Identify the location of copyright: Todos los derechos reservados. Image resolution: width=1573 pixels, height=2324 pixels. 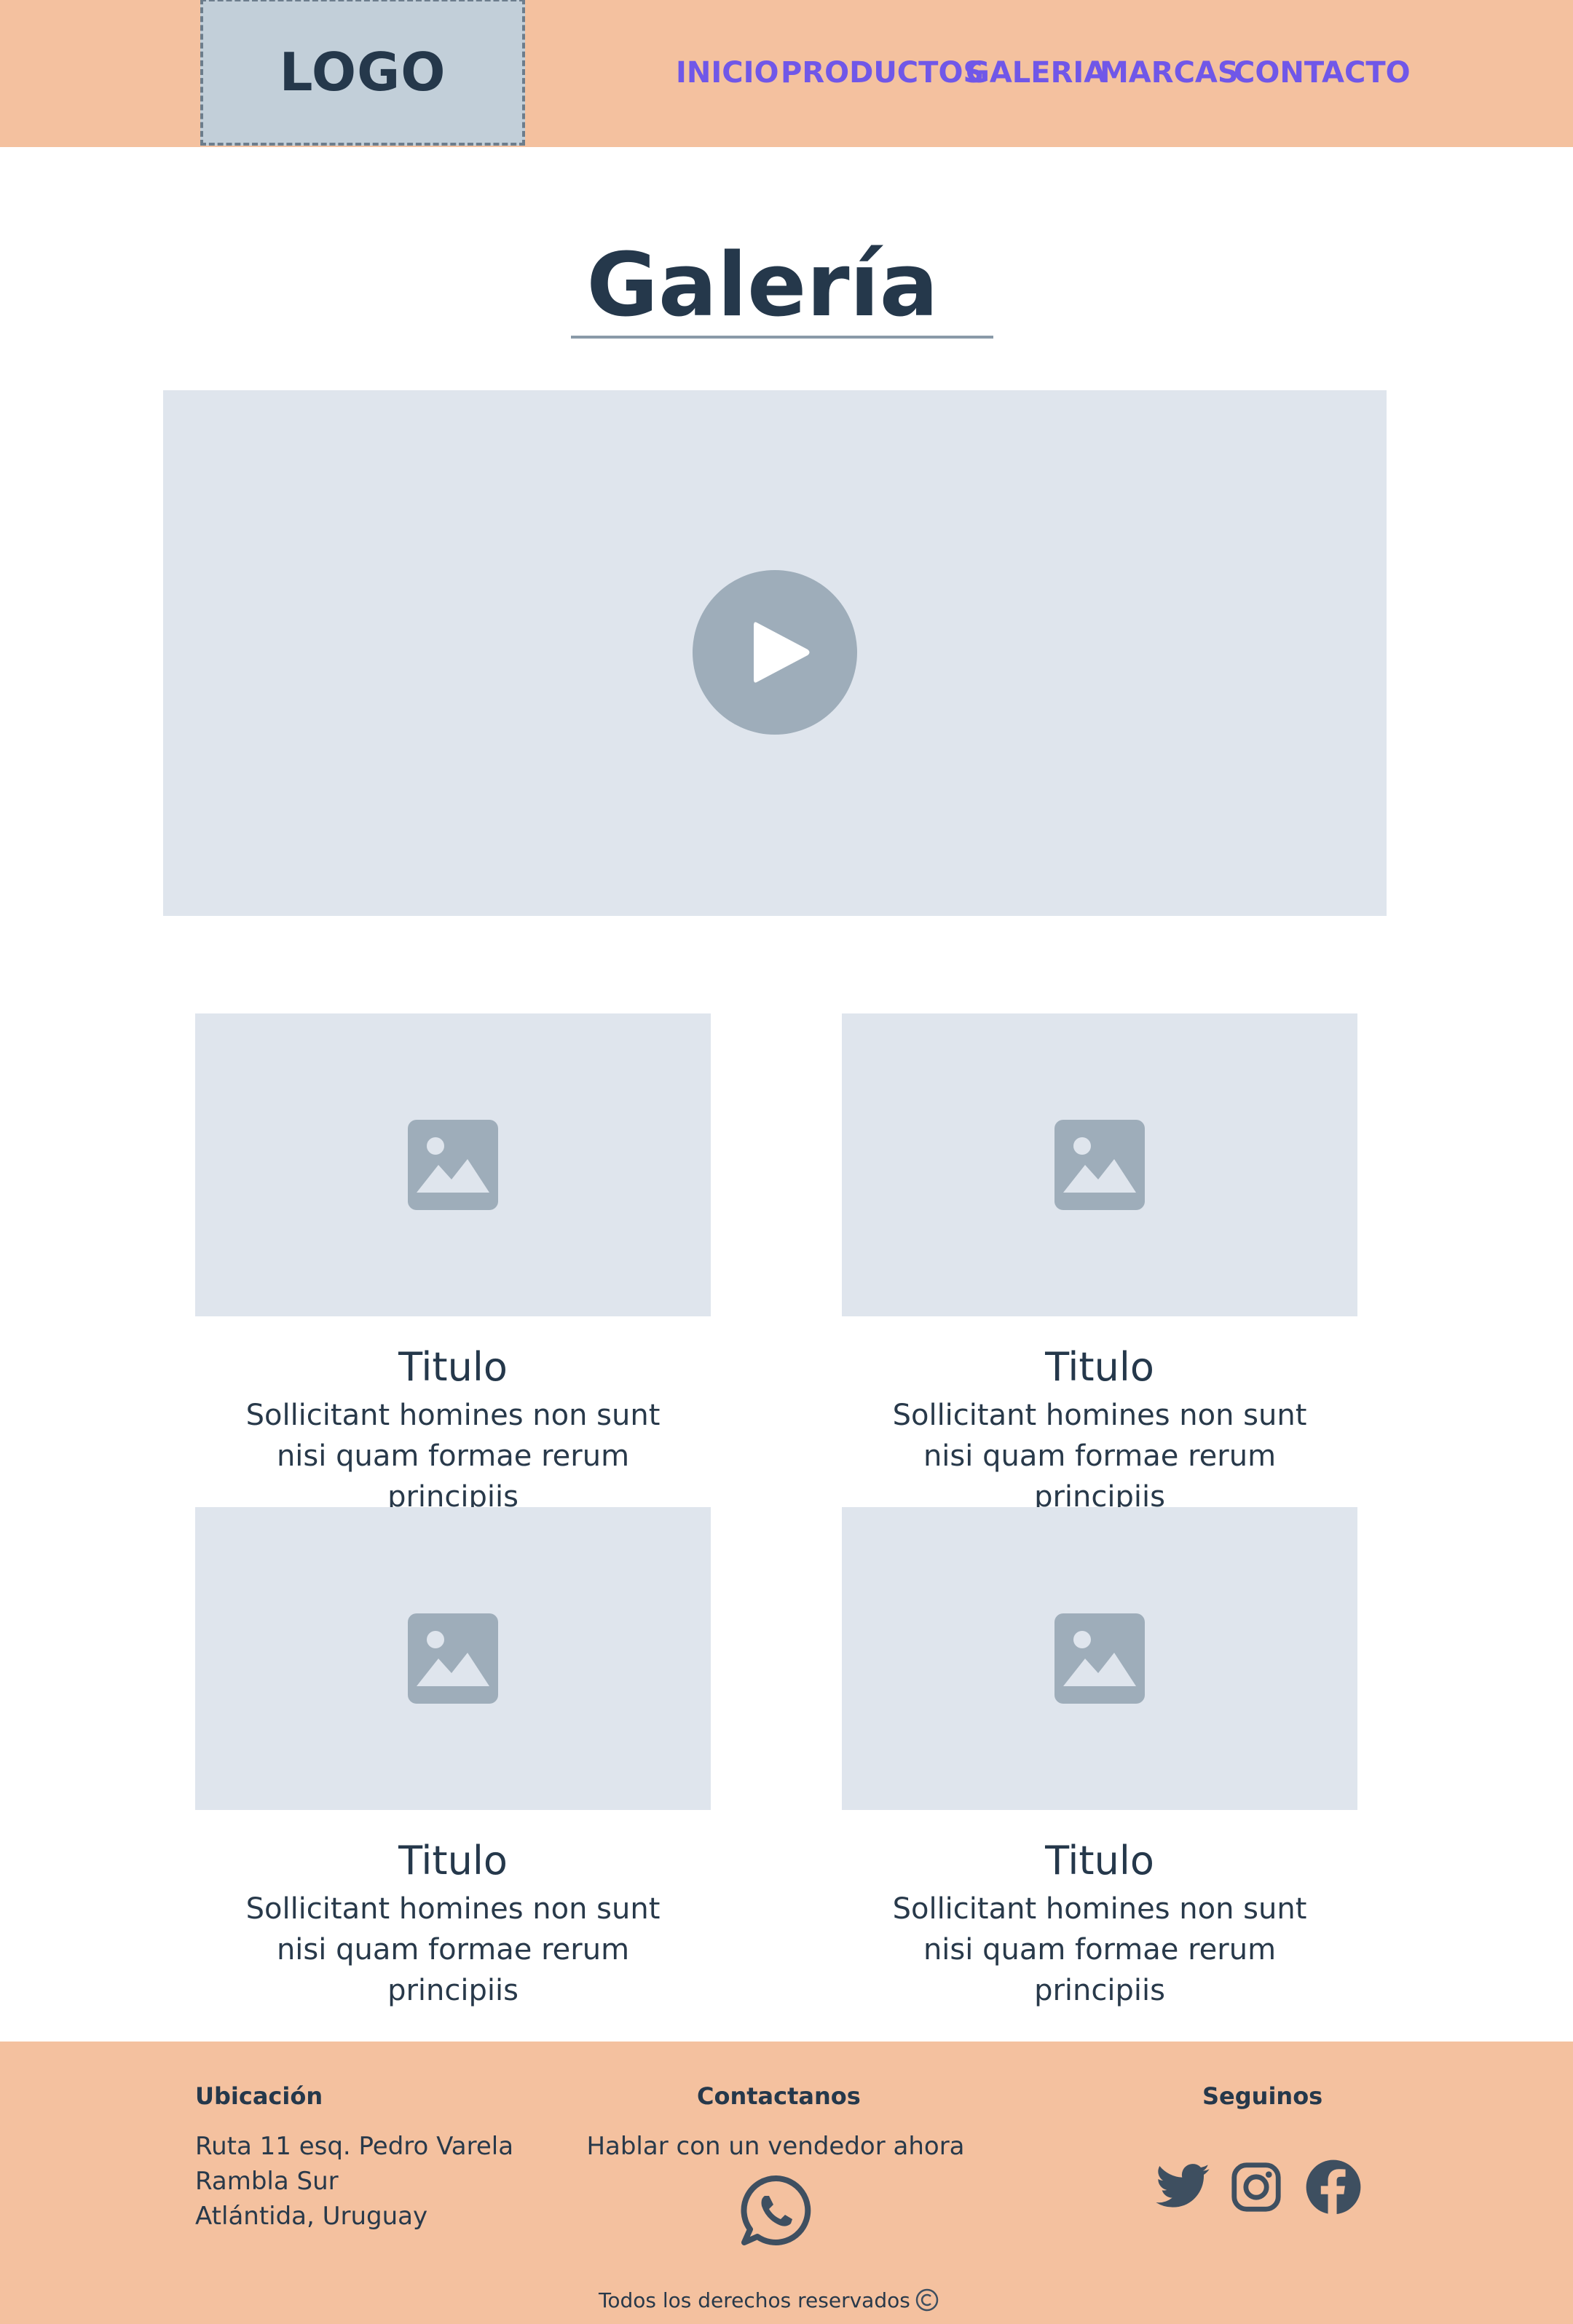
(769, 2300).